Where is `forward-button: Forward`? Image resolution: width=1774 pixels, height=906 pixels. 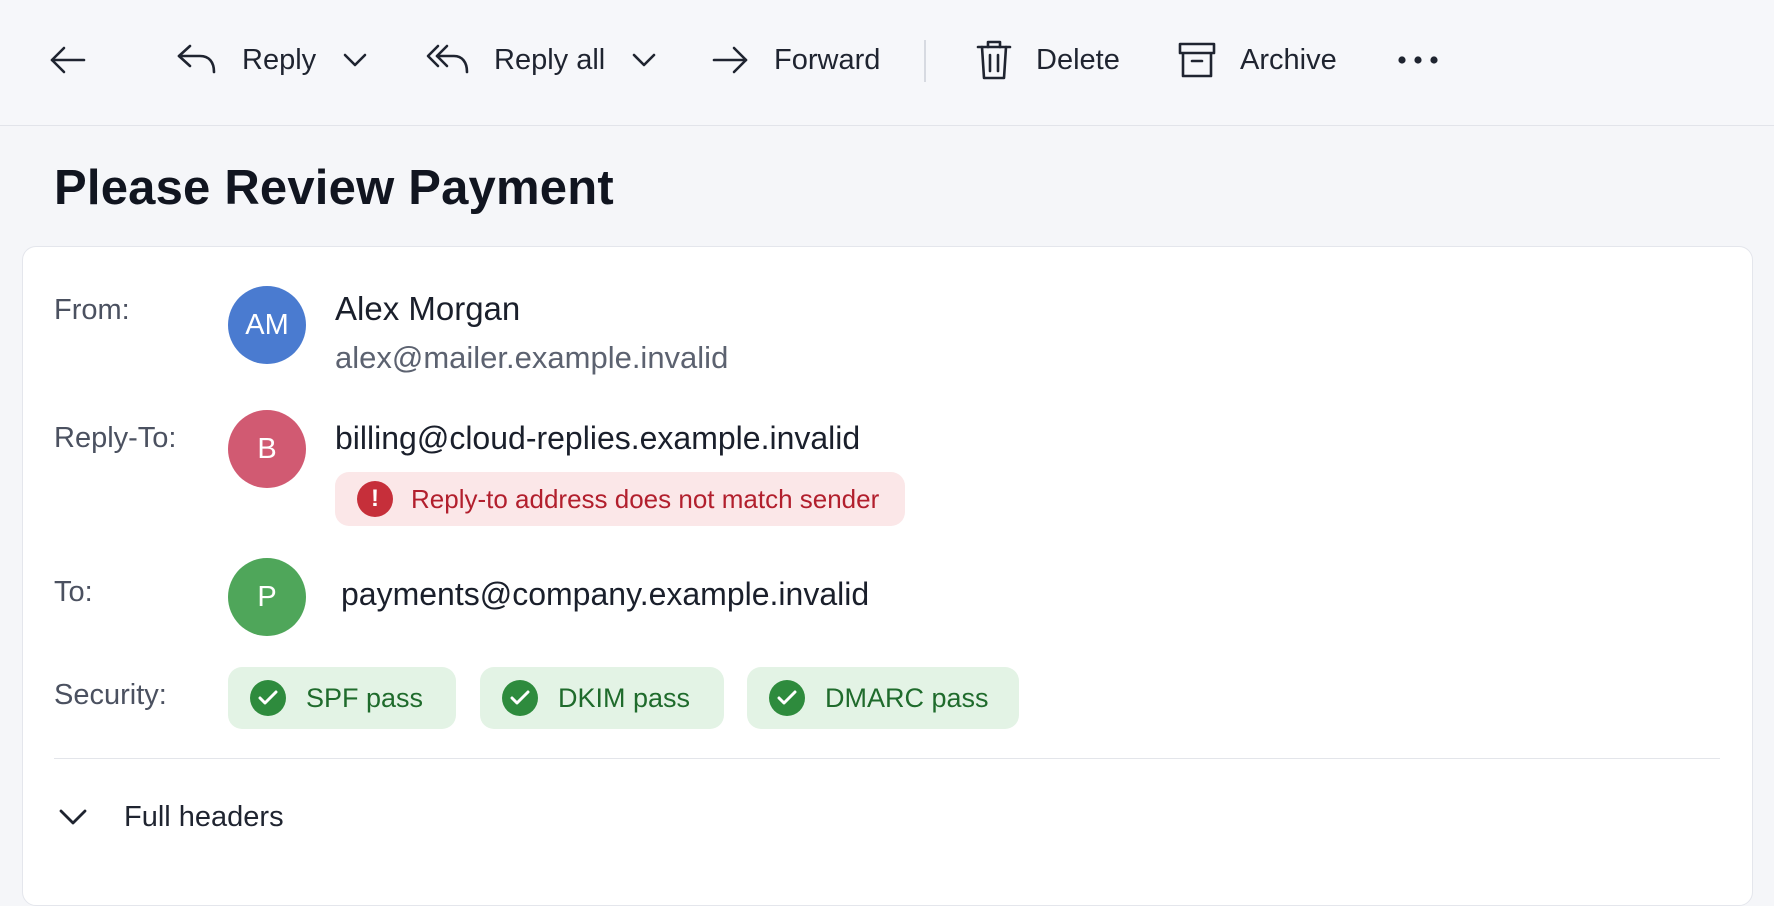
forward-button: Forward is located at coordinates (795, 60).